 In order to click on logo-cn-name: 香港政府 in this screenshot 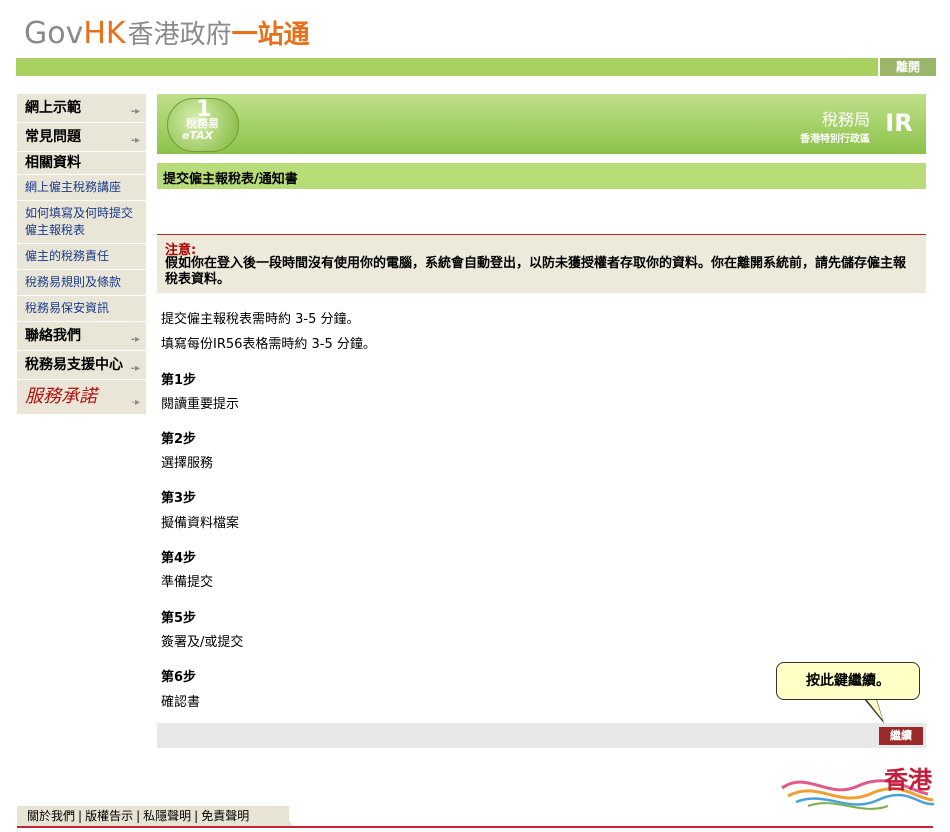, I will do `click(179, 35)`.